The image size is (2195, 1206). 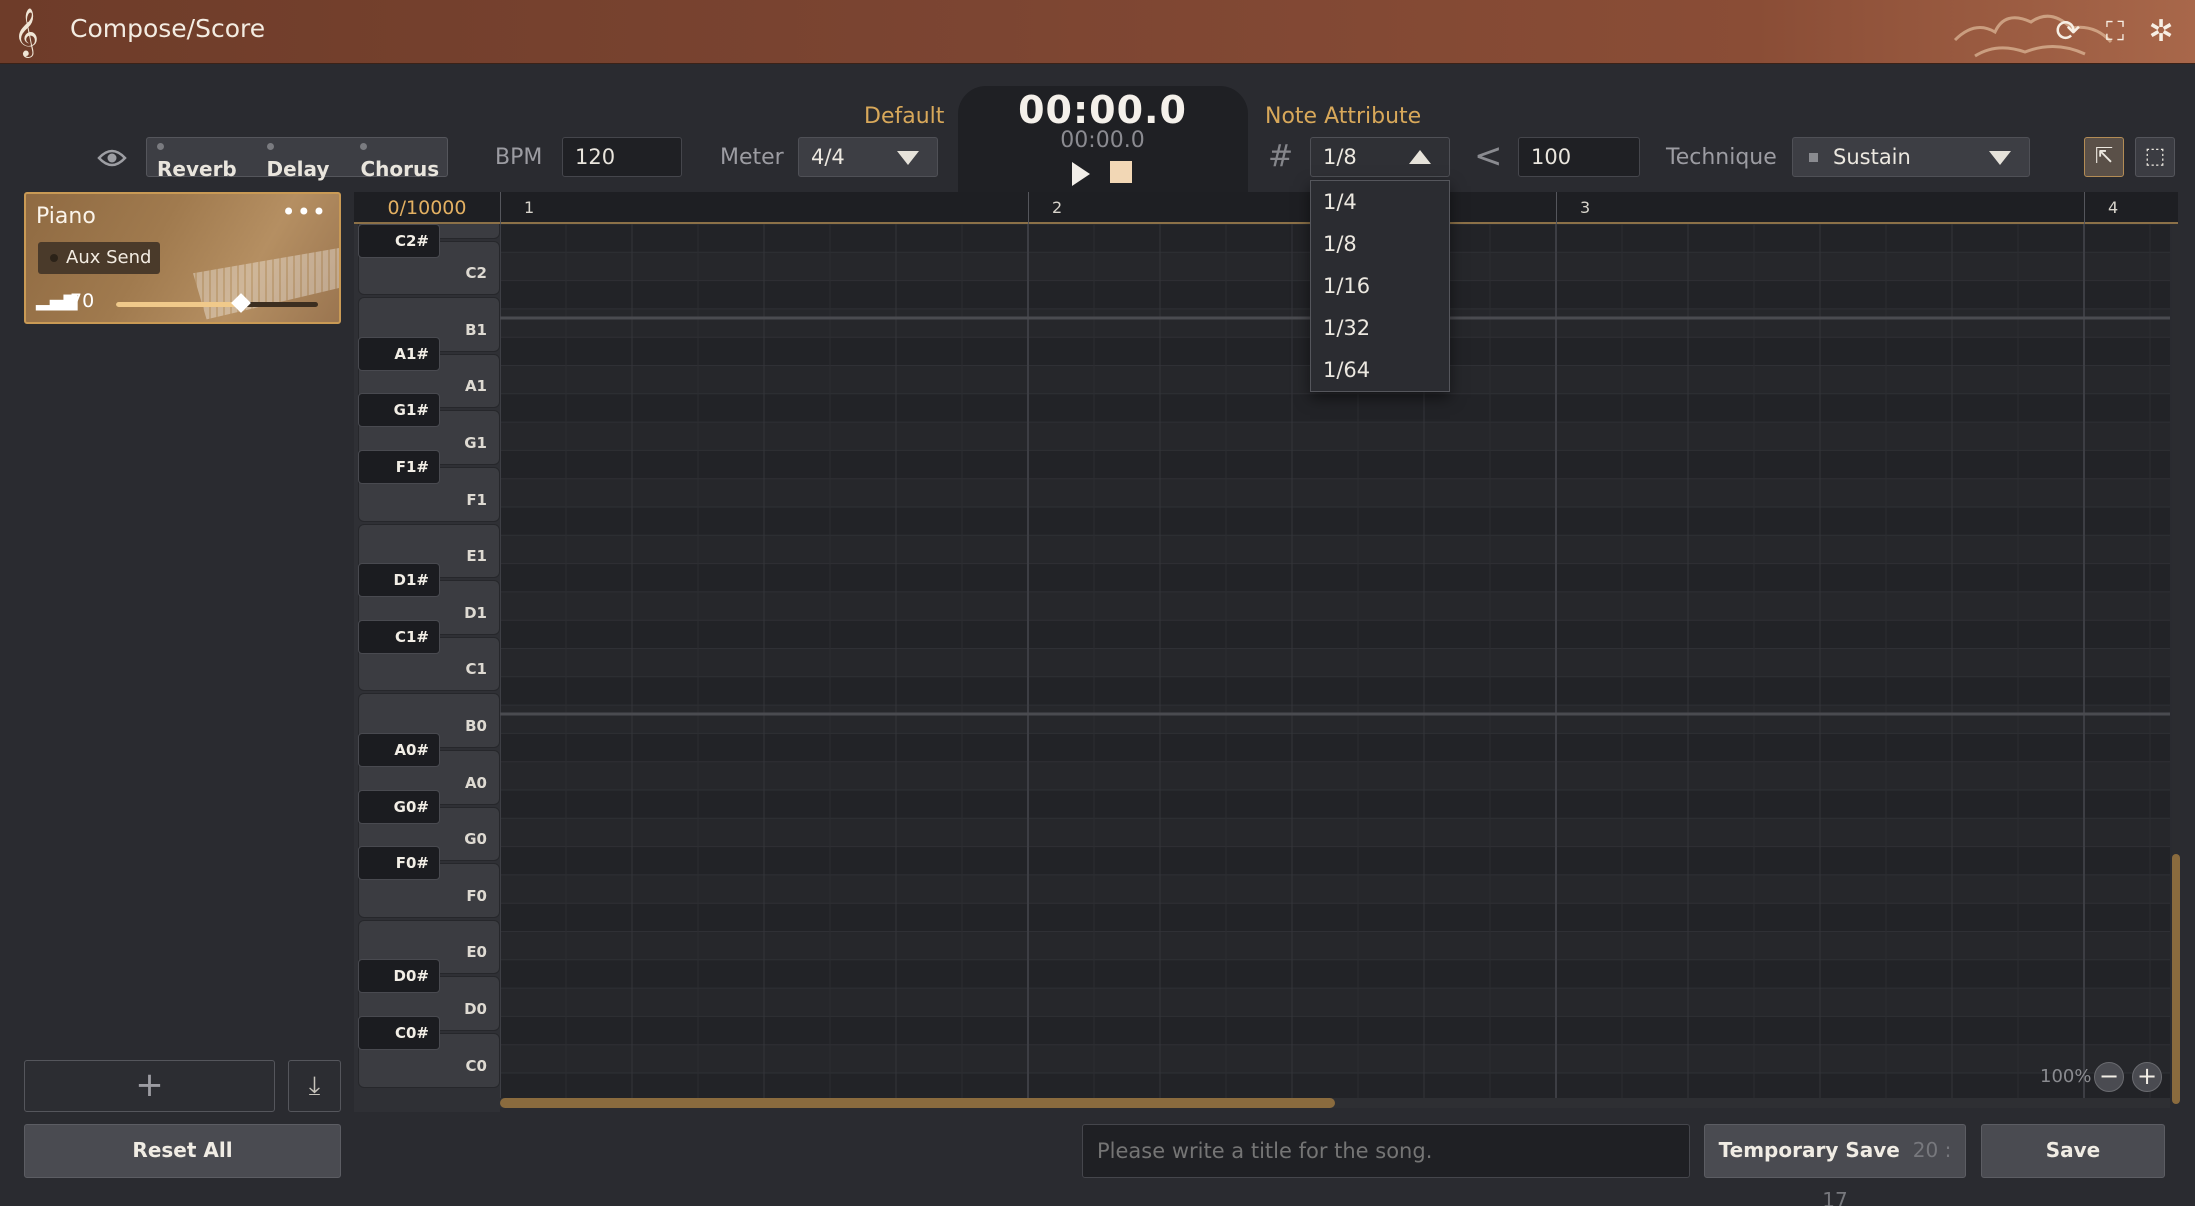 What do you see at coordinates (399, 636) in the screenshot?
I see `piano-key-black: C1#` at bounding box center [399, 636].